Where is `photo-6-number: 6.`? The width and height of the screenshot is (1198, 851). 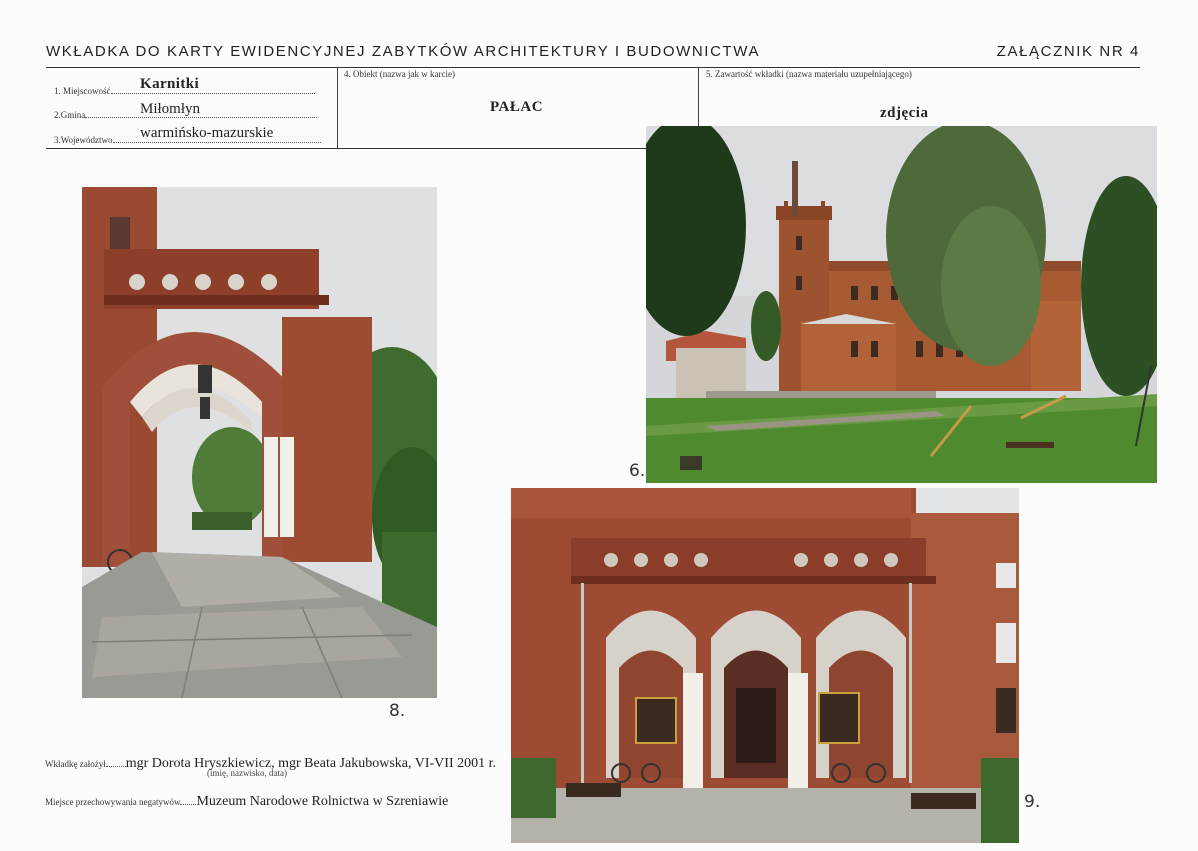 photo-6-number: 6. is located at coordinates (637, 471).